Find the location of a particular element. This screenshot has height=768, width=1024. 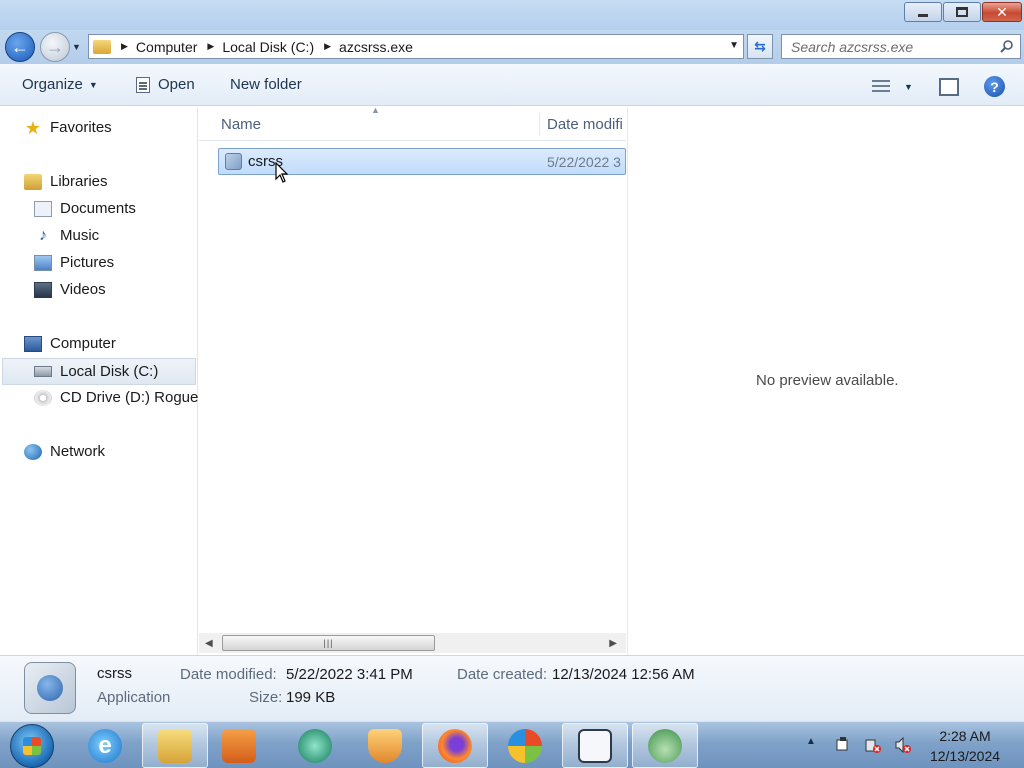

nav-item-local-disk: Local Disk (C:) is located at coordinates (99, 371).